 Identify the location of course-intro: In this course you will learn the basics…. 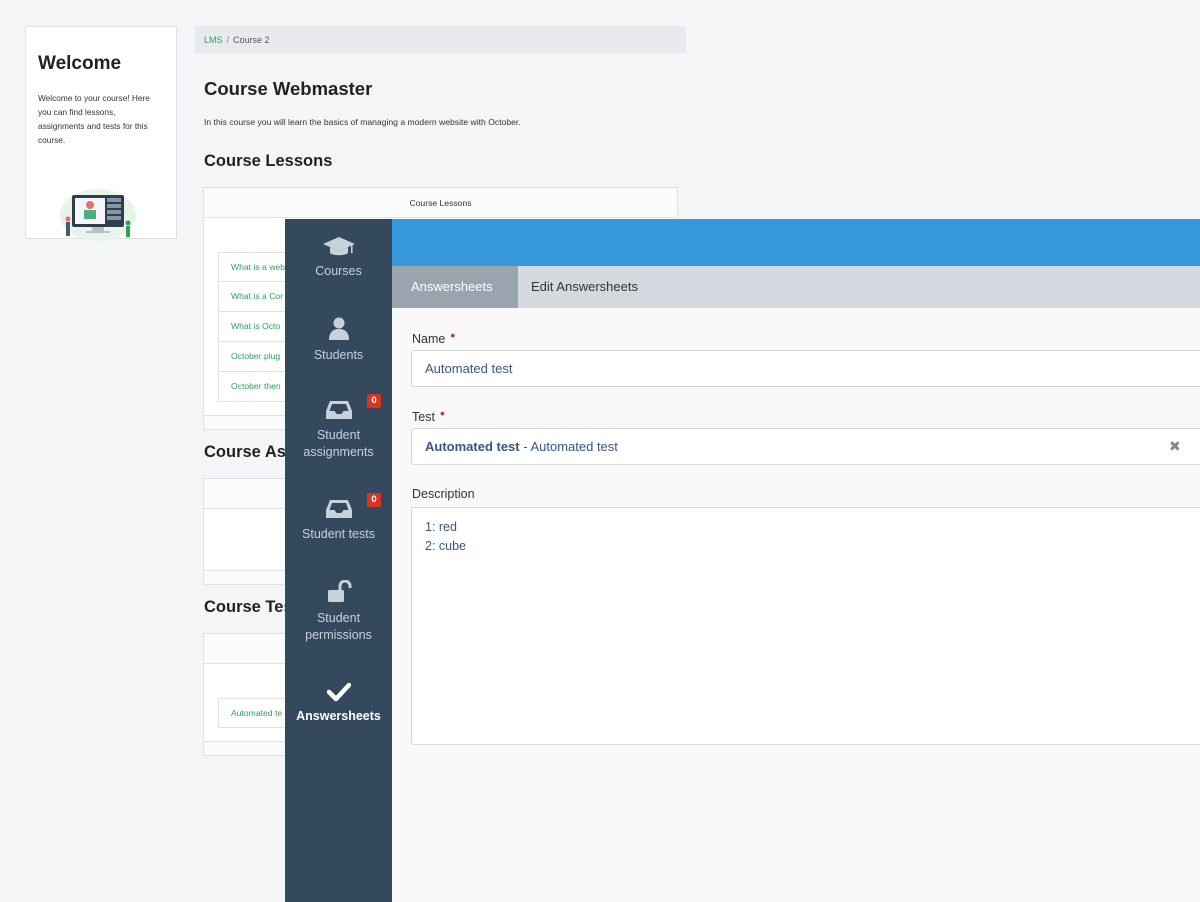
(362, 122).